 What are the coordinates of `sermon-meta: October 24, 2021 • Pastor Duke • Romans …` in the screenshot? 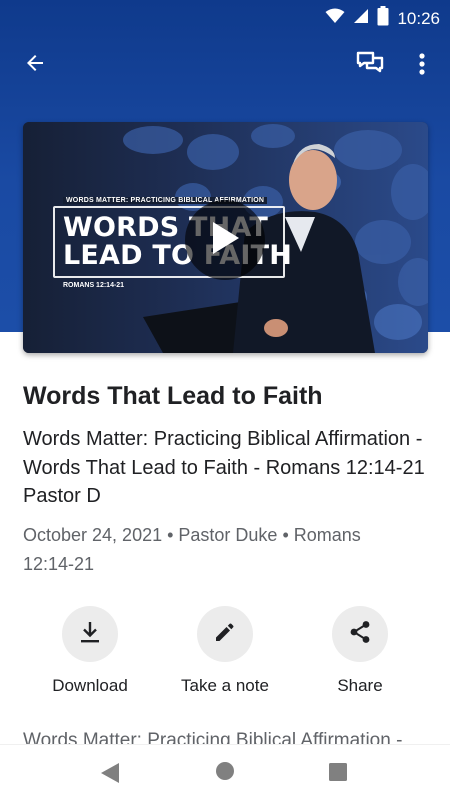 It's located at (192, 549).